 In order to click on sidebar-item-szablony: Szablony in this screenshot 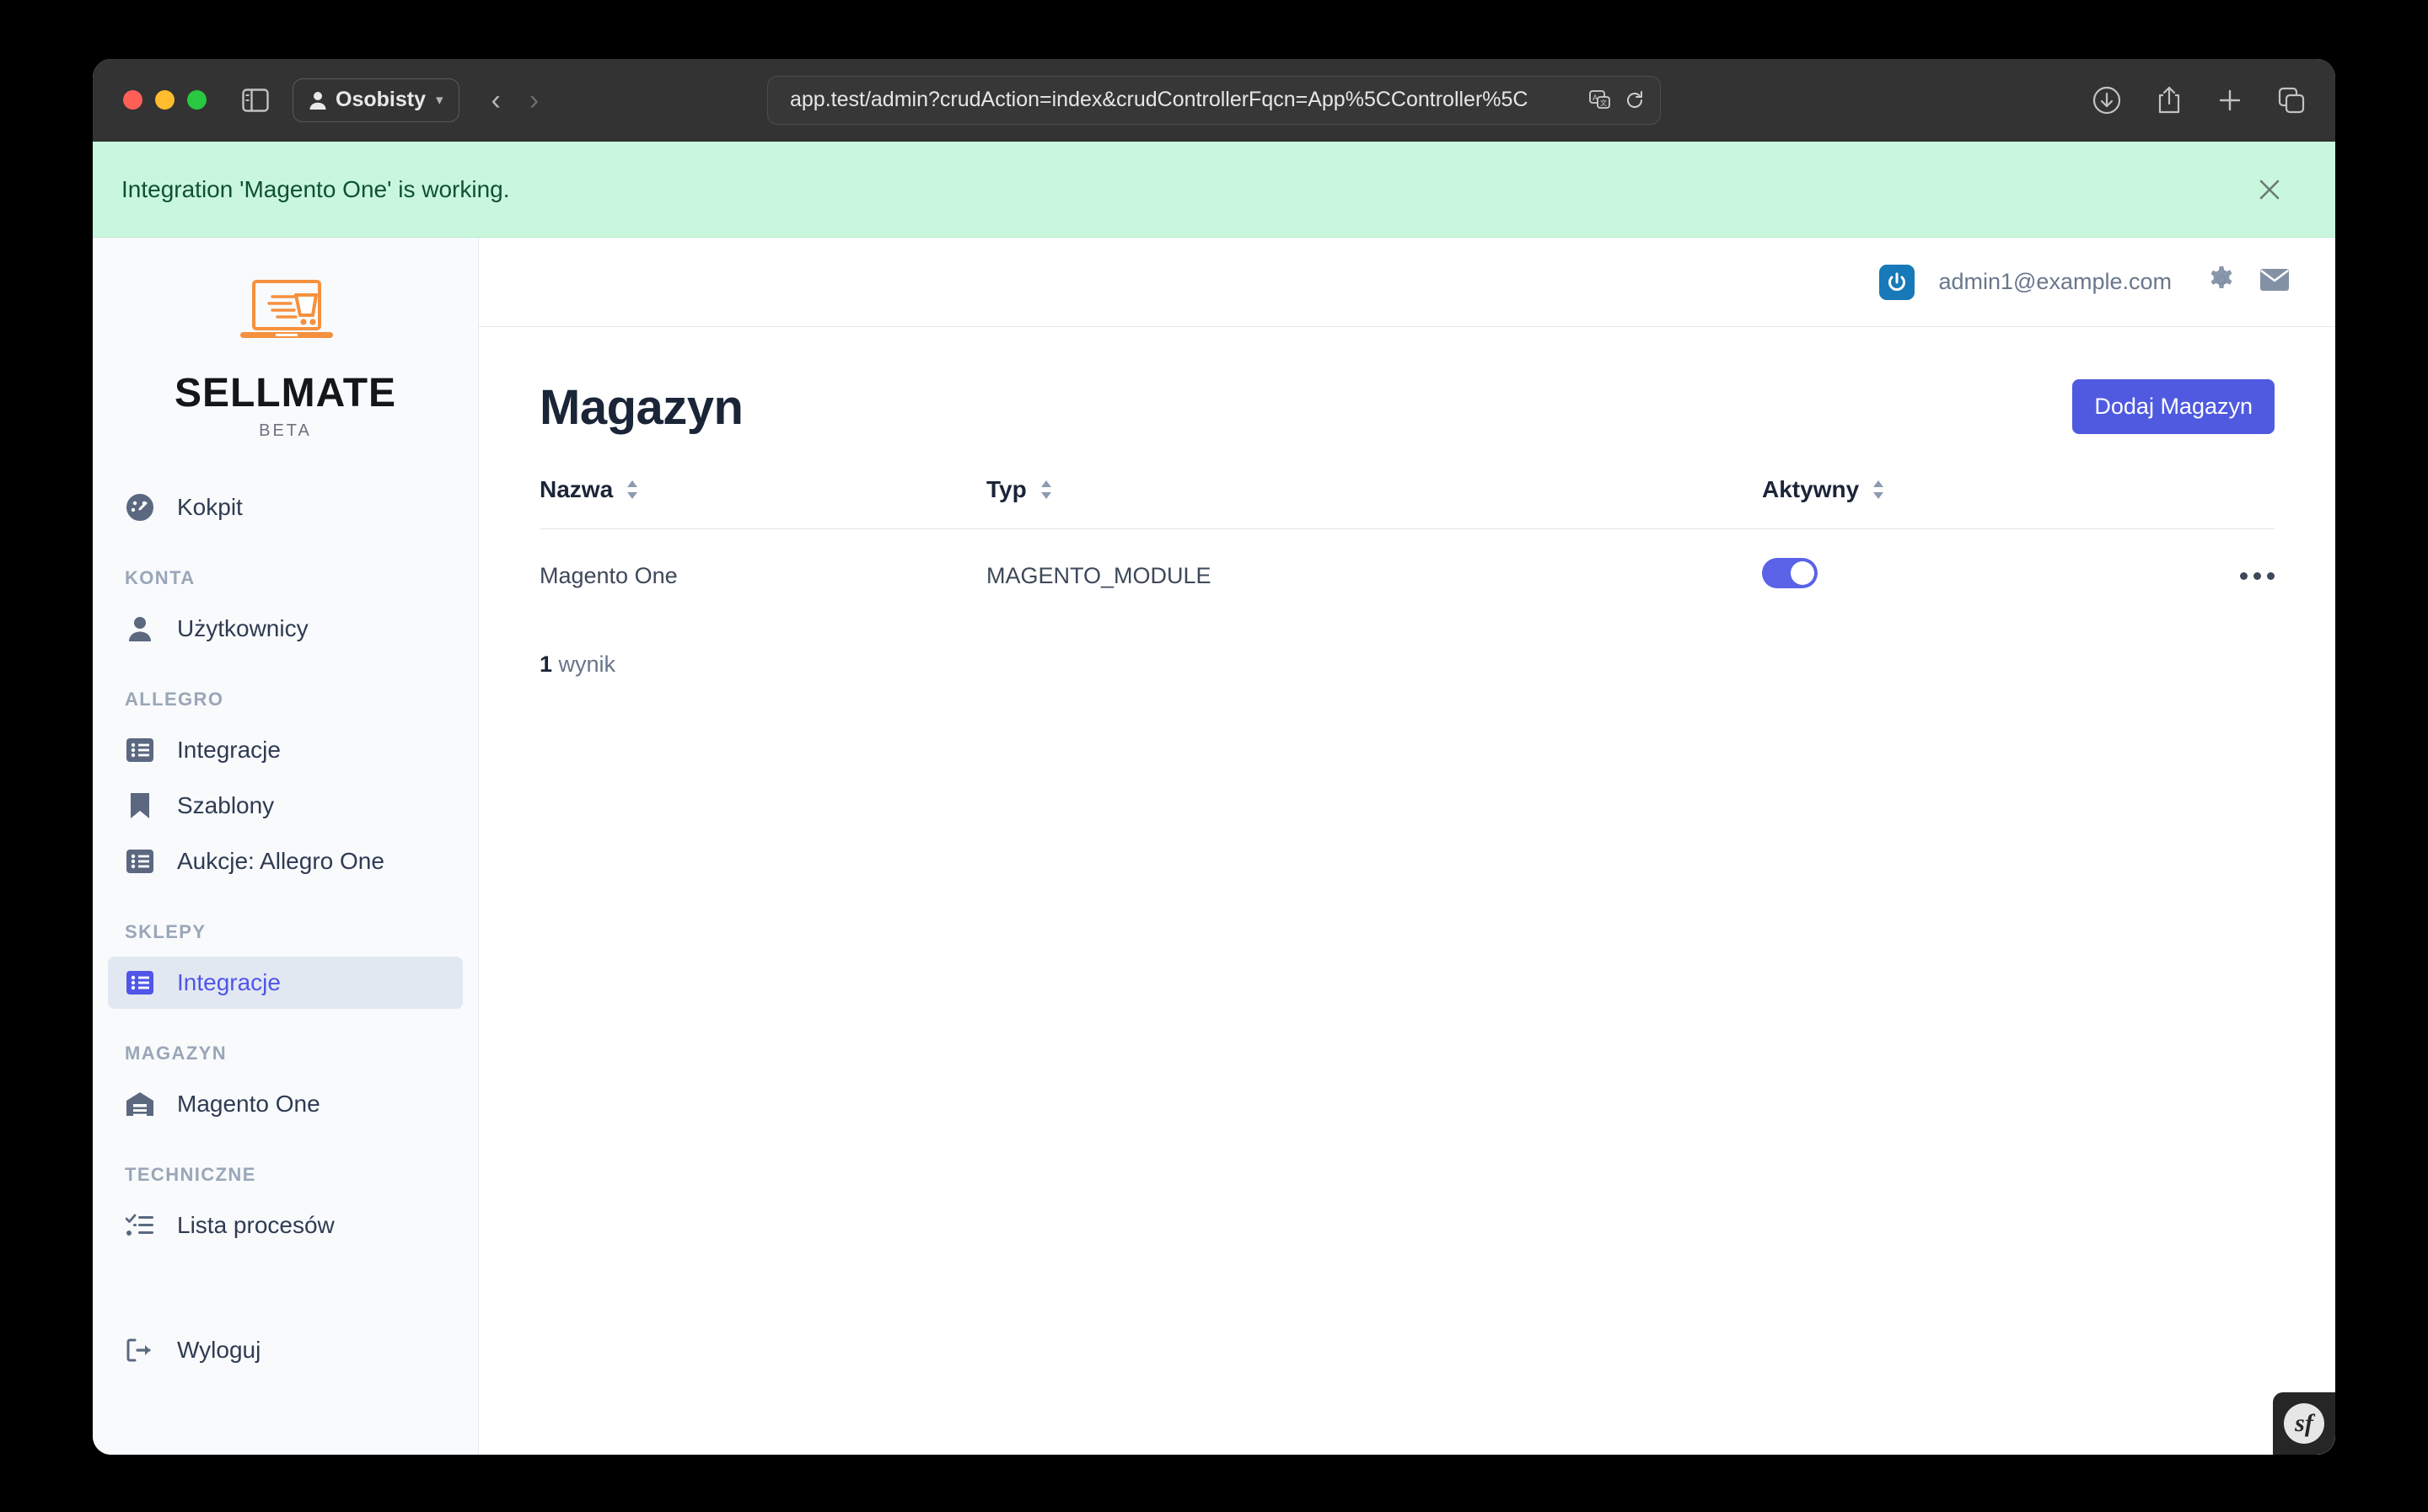, I will do `click(285, 806)`.